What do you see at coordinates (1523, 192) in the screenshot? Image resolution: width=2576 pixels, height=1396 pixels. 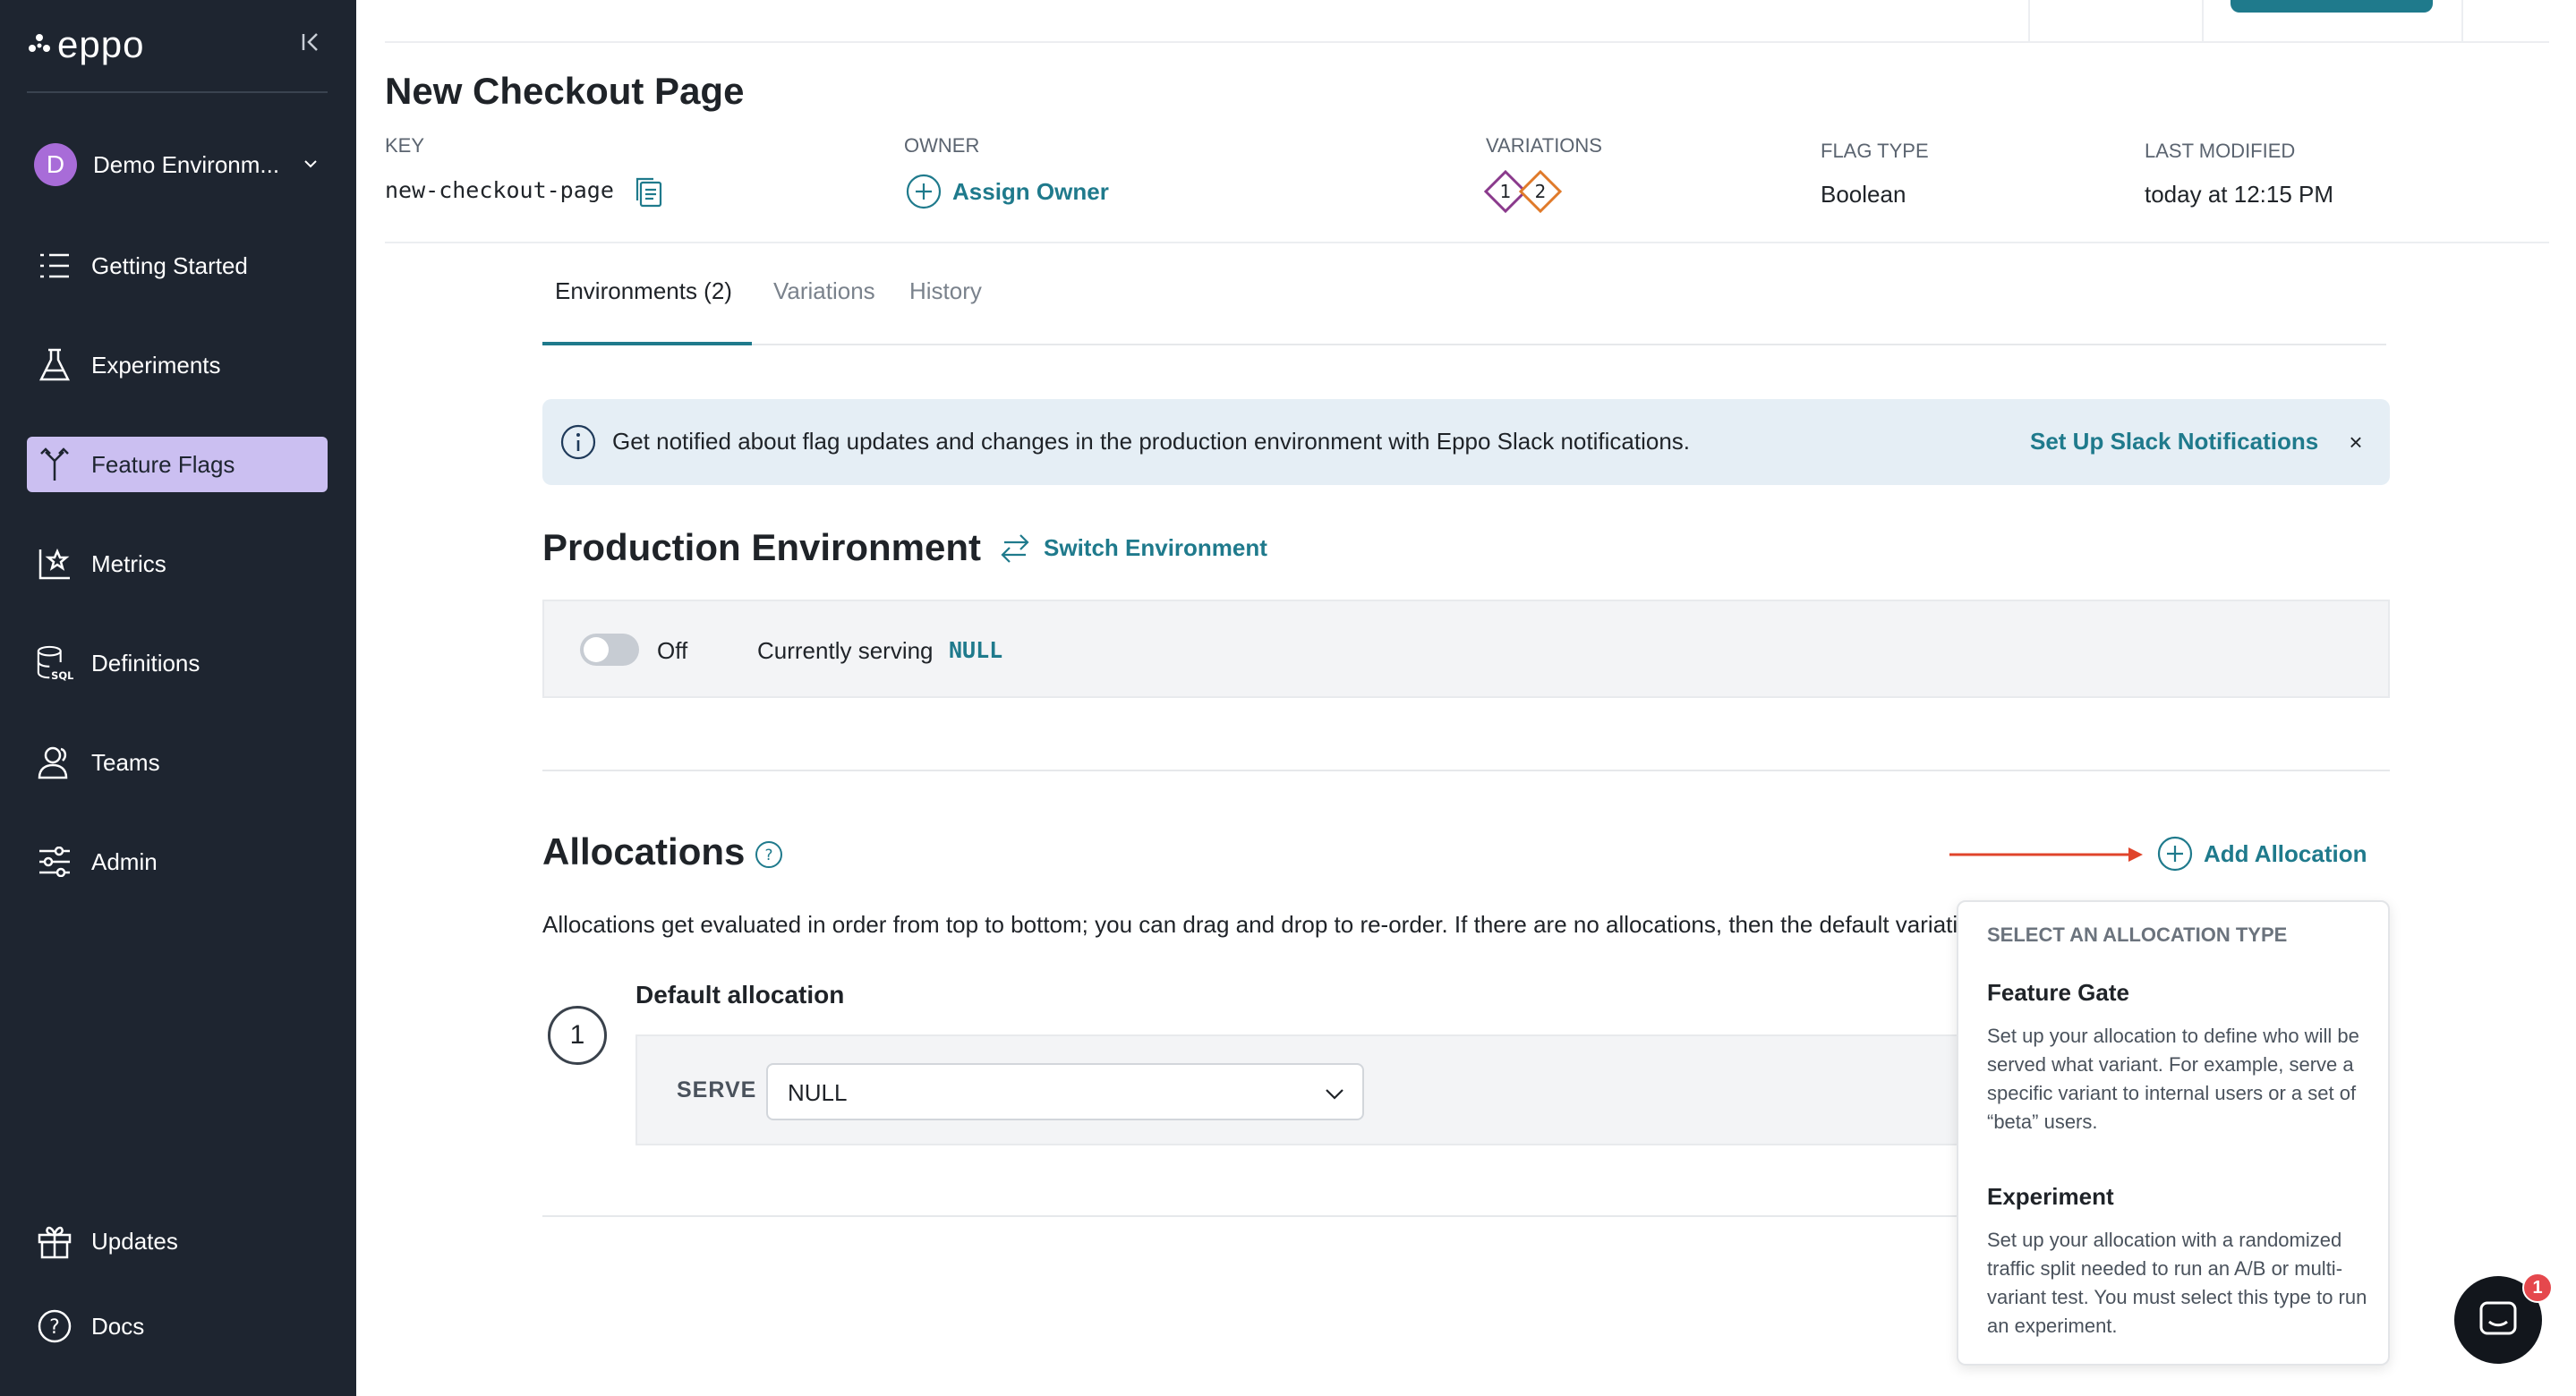 I see `variation-badges: 1 2` at bounding box center [1523, 192].